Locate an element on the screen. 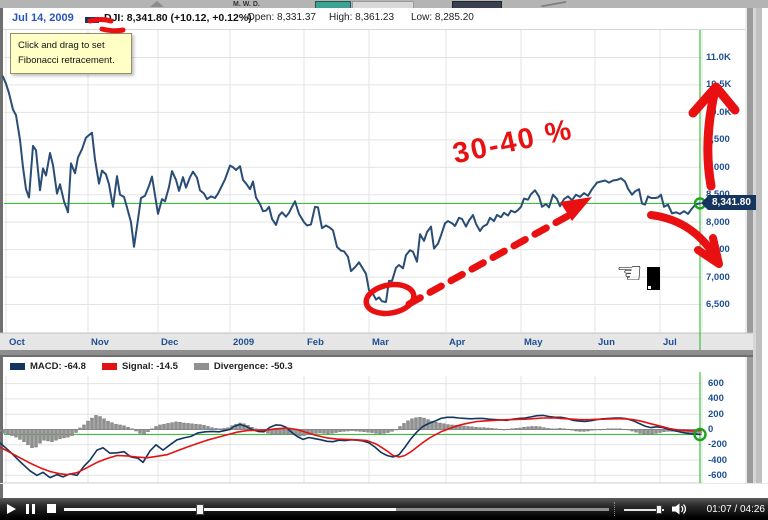 The height and width of the screenshot is (520, 768). video-player-bar: 01:07 / 04:26 is located at coordinates (384, 509).